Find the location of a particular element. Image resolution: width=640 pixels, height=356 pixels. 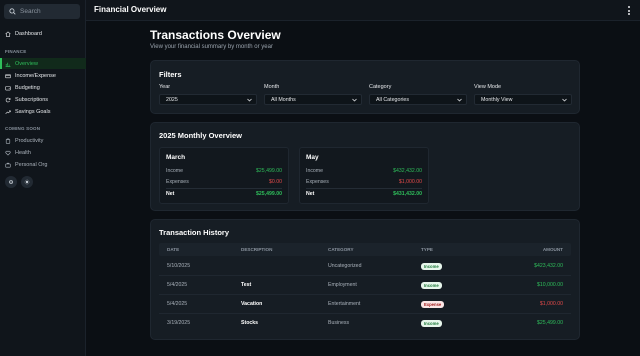

more-options-icon is located at coordinates (628, 10).